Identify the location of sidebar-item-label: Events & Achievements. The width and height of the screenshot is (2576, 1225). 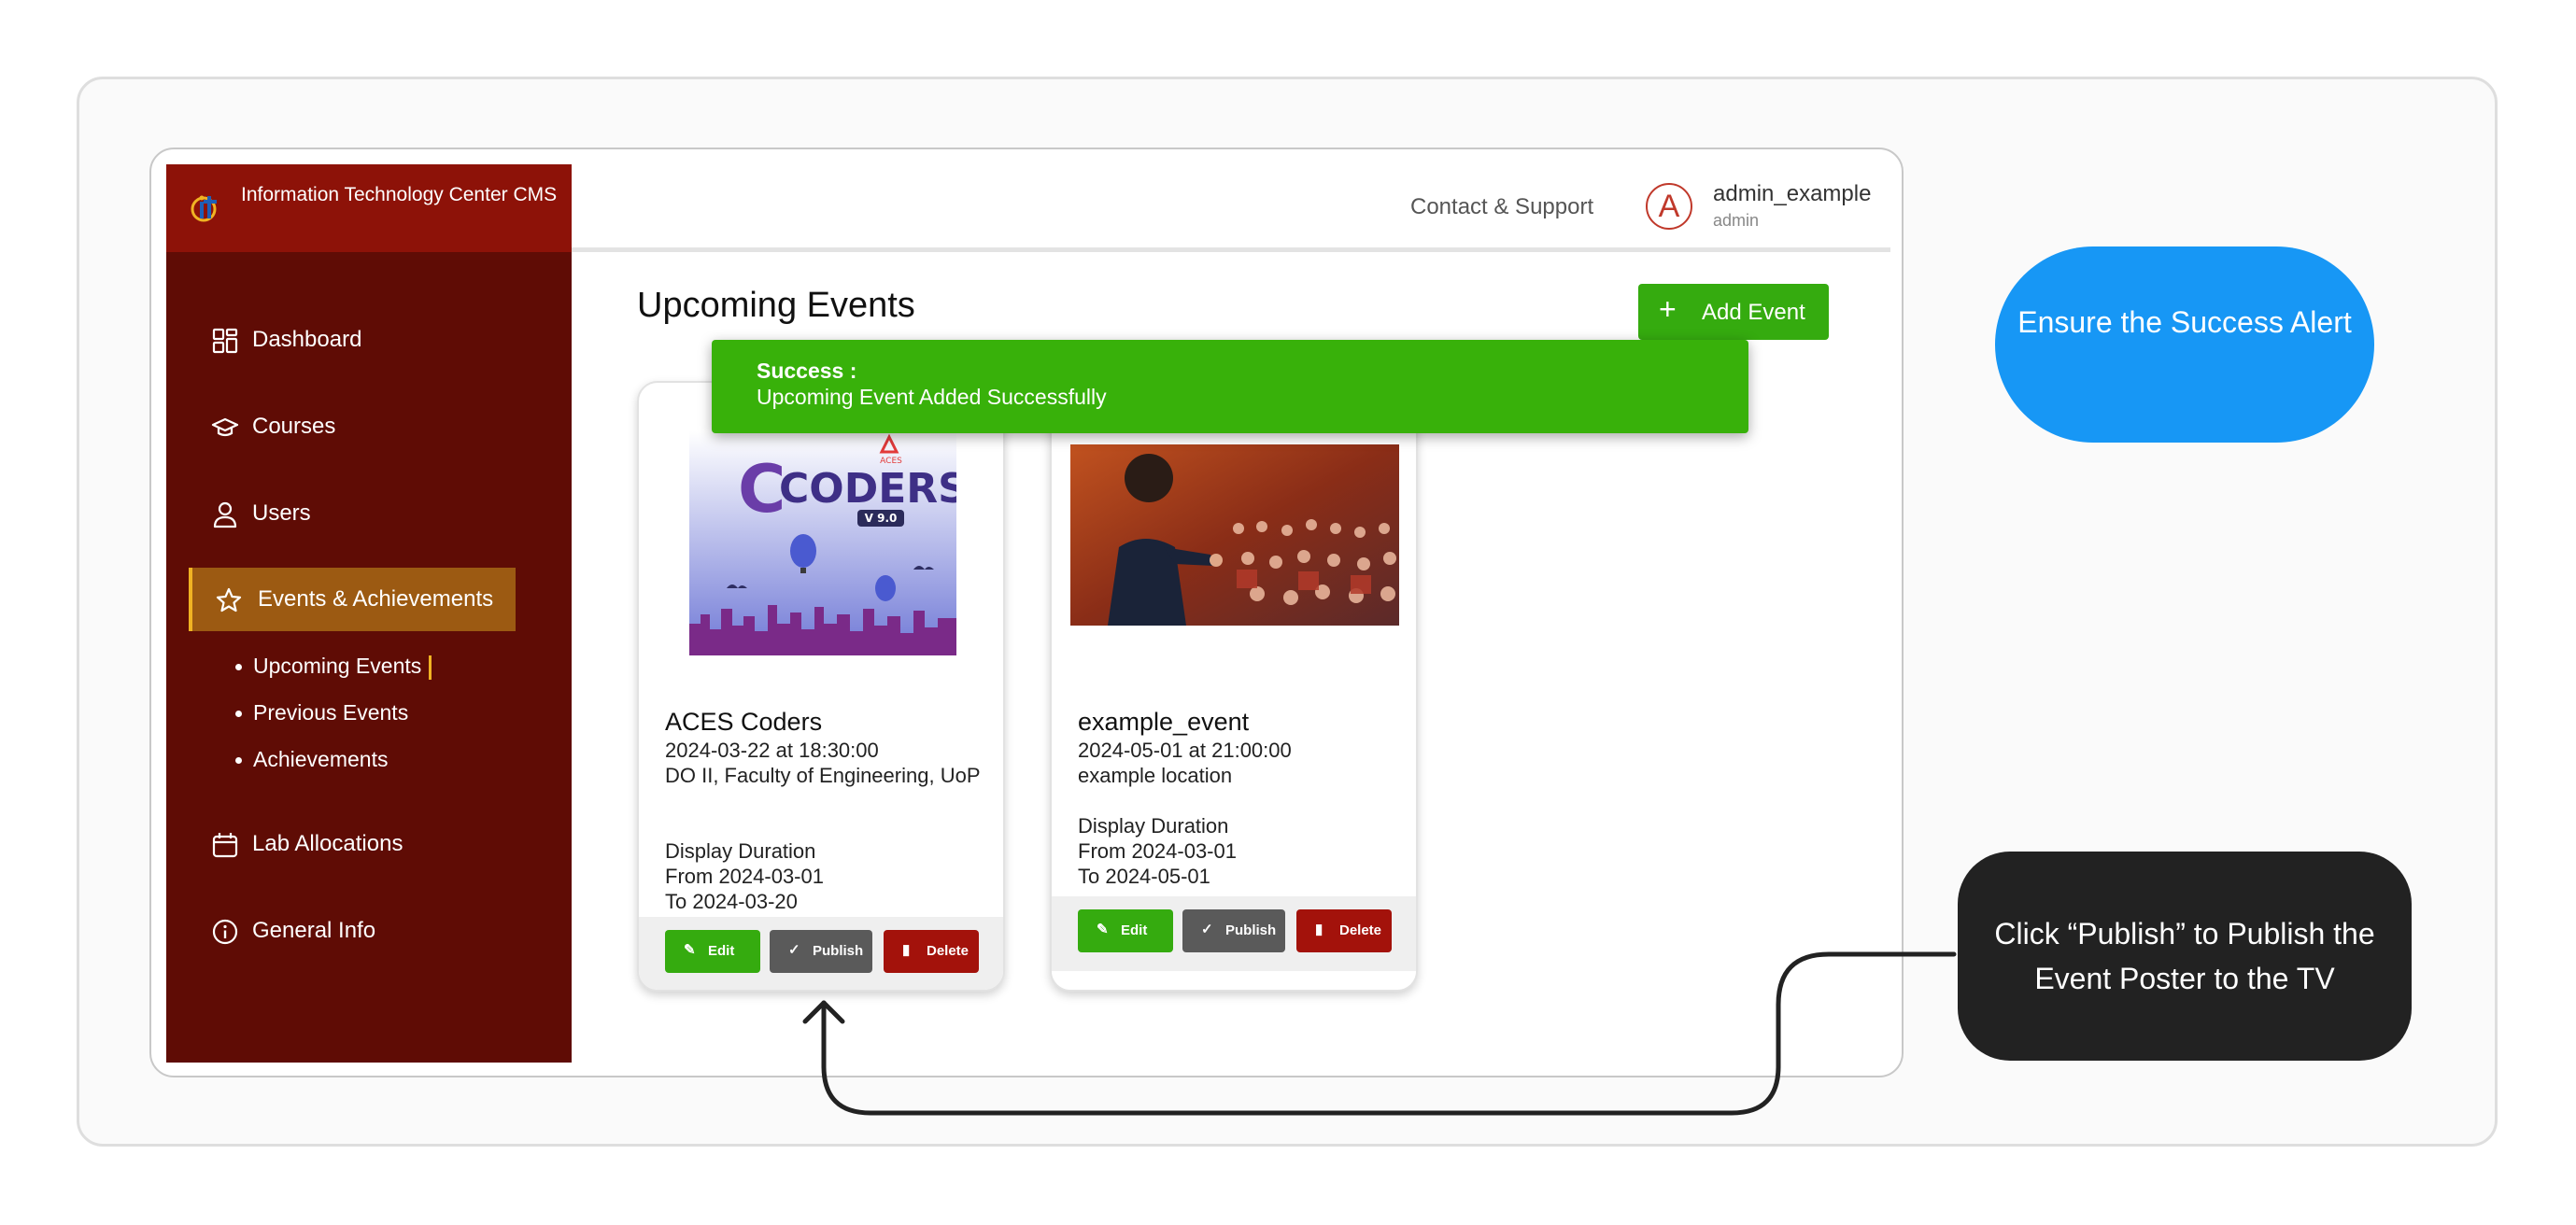
(376, 599).